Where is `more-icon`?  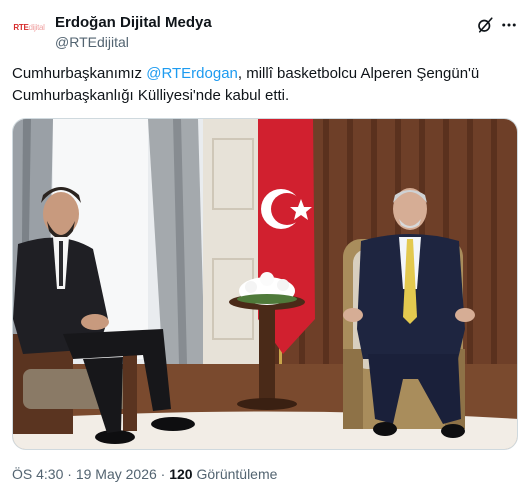
more-icon is located at coordinates (509, 25).